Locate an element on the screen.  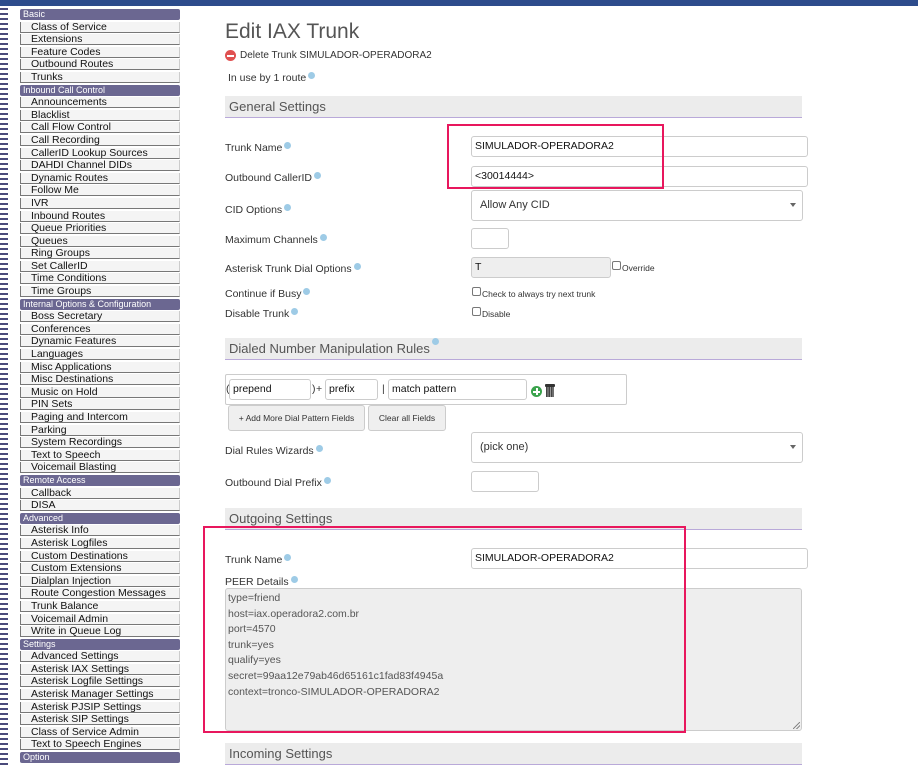
outbound-dial-prefix-input is located at coordinates (505, 481).